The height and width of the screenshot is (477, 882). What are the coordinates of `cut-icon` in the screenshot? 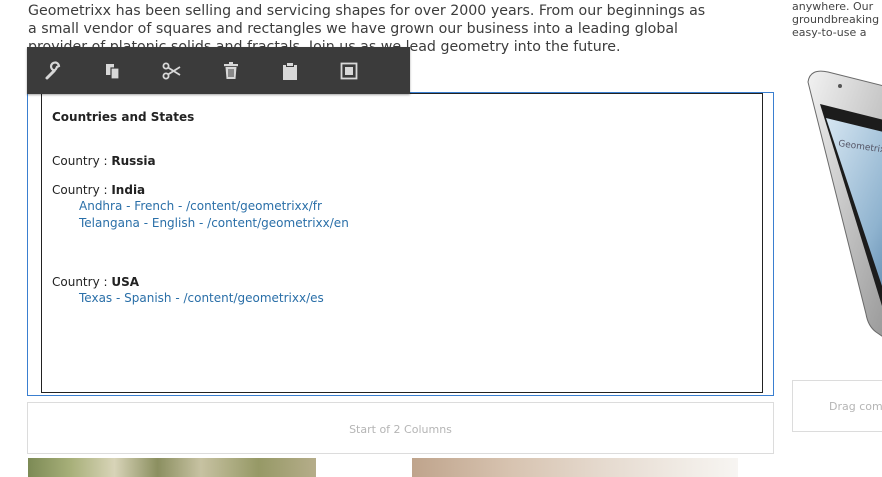 It's located at (171, 70).